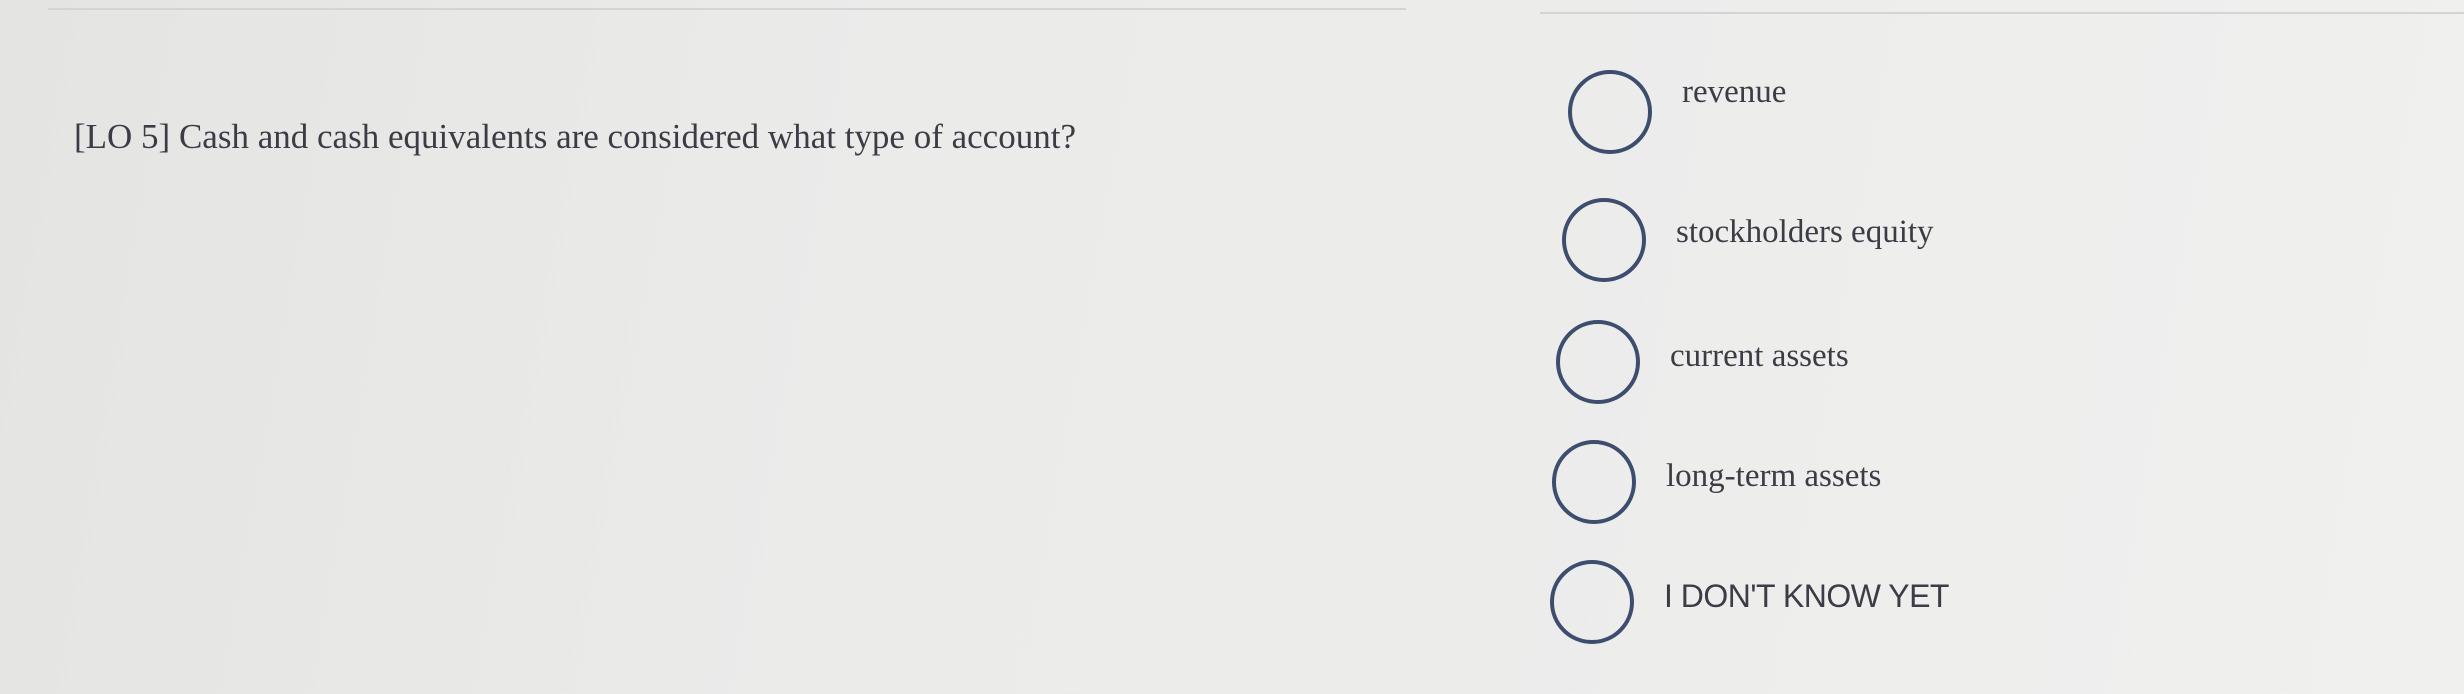 This screenshot has width=2464, height=694. I want to click on option-dont-know-yet: I DON'T KNOW YET, so click(1749, 602).